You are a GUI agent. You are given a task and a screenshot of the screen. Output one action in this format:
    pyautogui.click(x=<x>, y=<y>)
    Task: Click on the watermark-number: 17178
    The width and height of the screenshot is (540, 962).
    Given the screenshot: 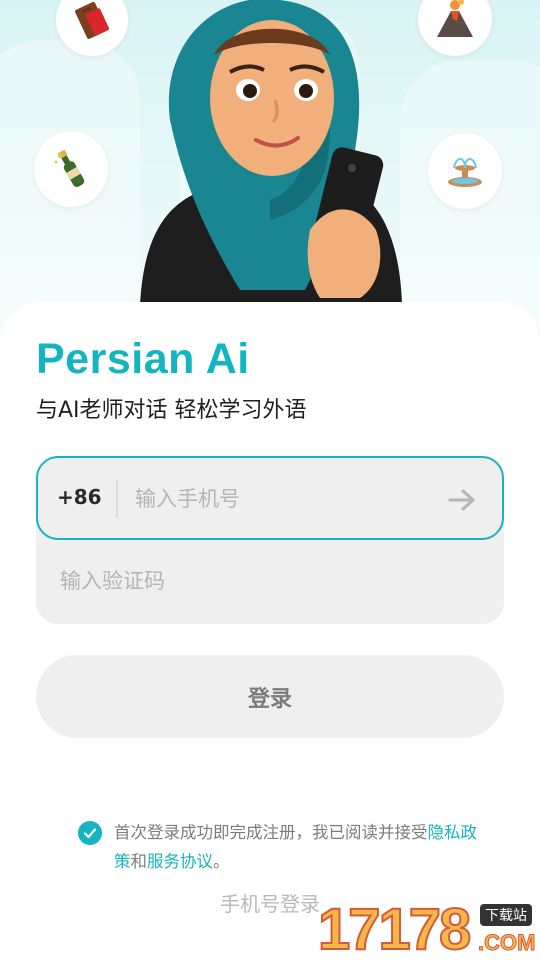 What is the action you would take?
    pyautogui.click(x=394, y=929)
    